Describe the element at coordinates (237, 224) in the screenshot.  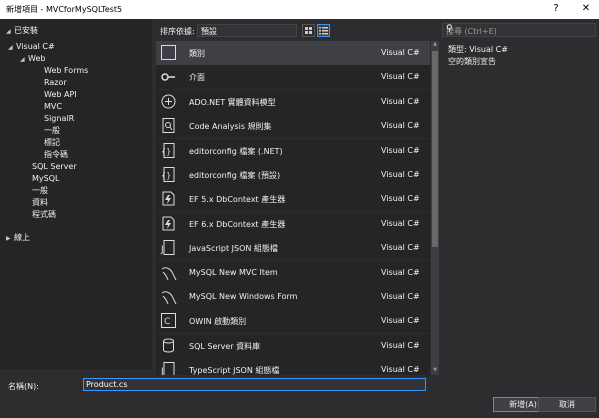
I see `template-name: EF 6.x DbContext 產生器` at that location.